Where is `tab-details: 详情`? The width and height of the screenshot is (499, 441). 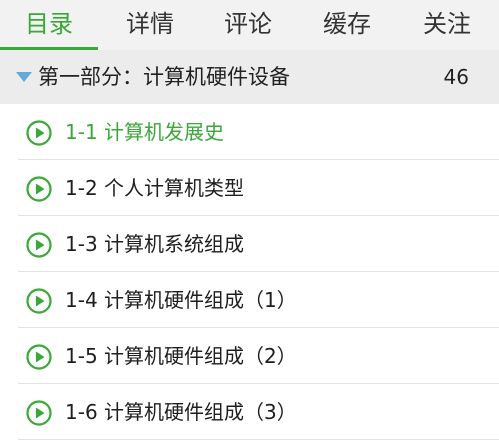
tab-details: 详情 is located at coordinates (150, 25).